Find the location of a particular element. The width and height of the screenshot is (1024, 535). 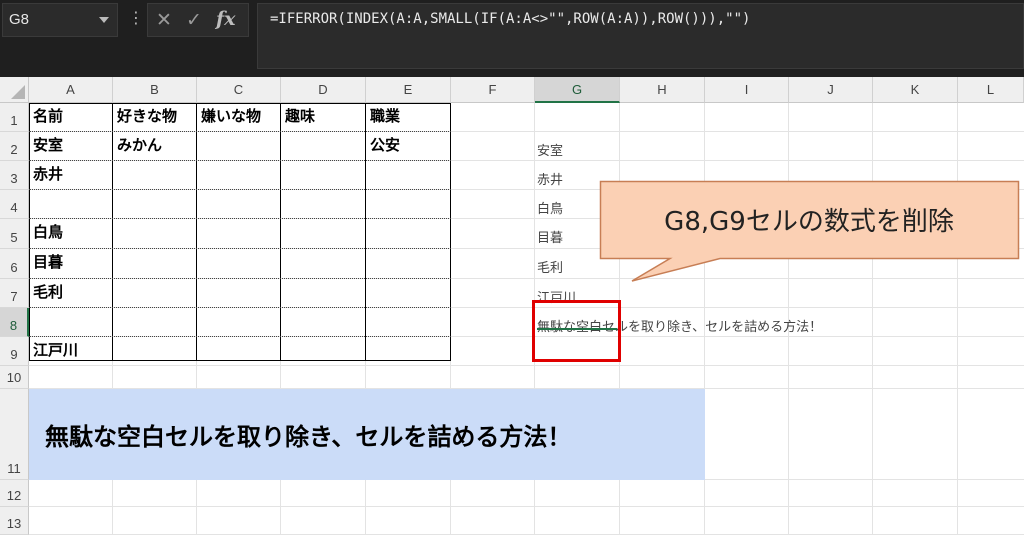

row-header-5: 5 is located at coordinates (14, 234).